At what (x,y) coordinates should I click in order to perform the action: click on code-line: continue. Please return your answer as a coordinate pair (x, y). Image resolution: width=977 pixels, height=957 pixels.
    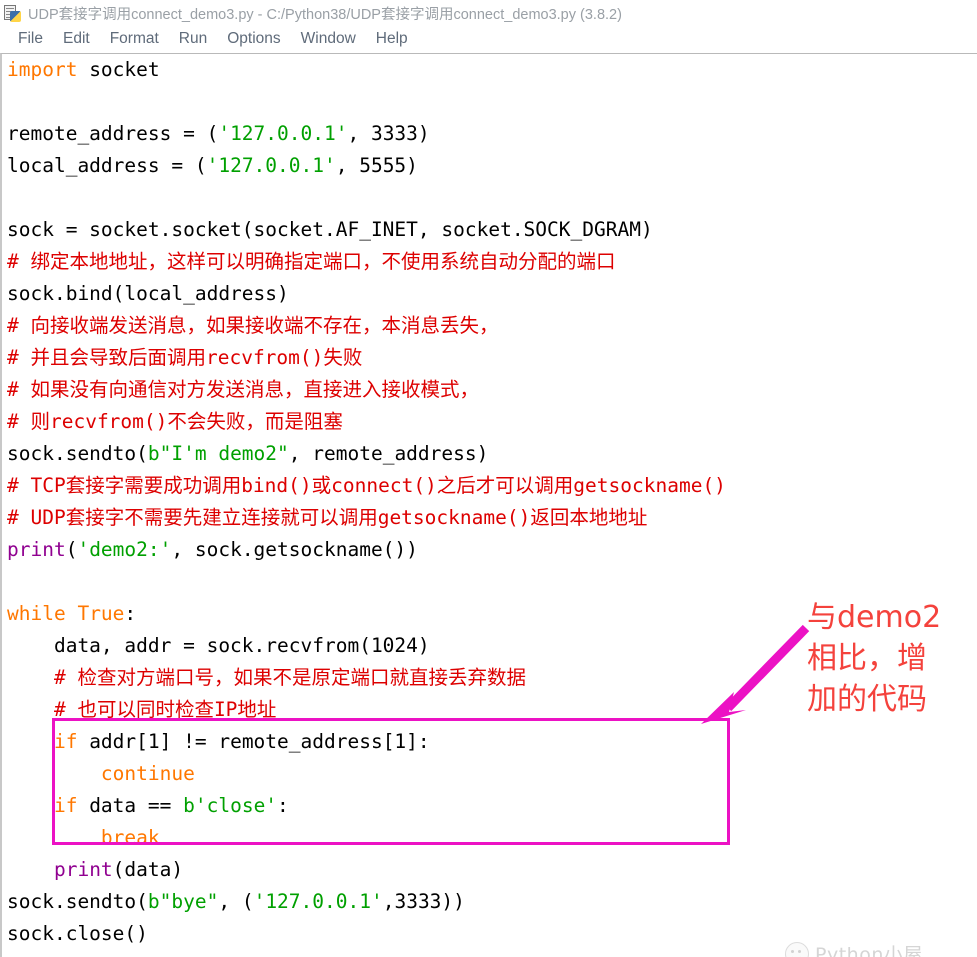
    Looking at the image, I should click on (366, 774).